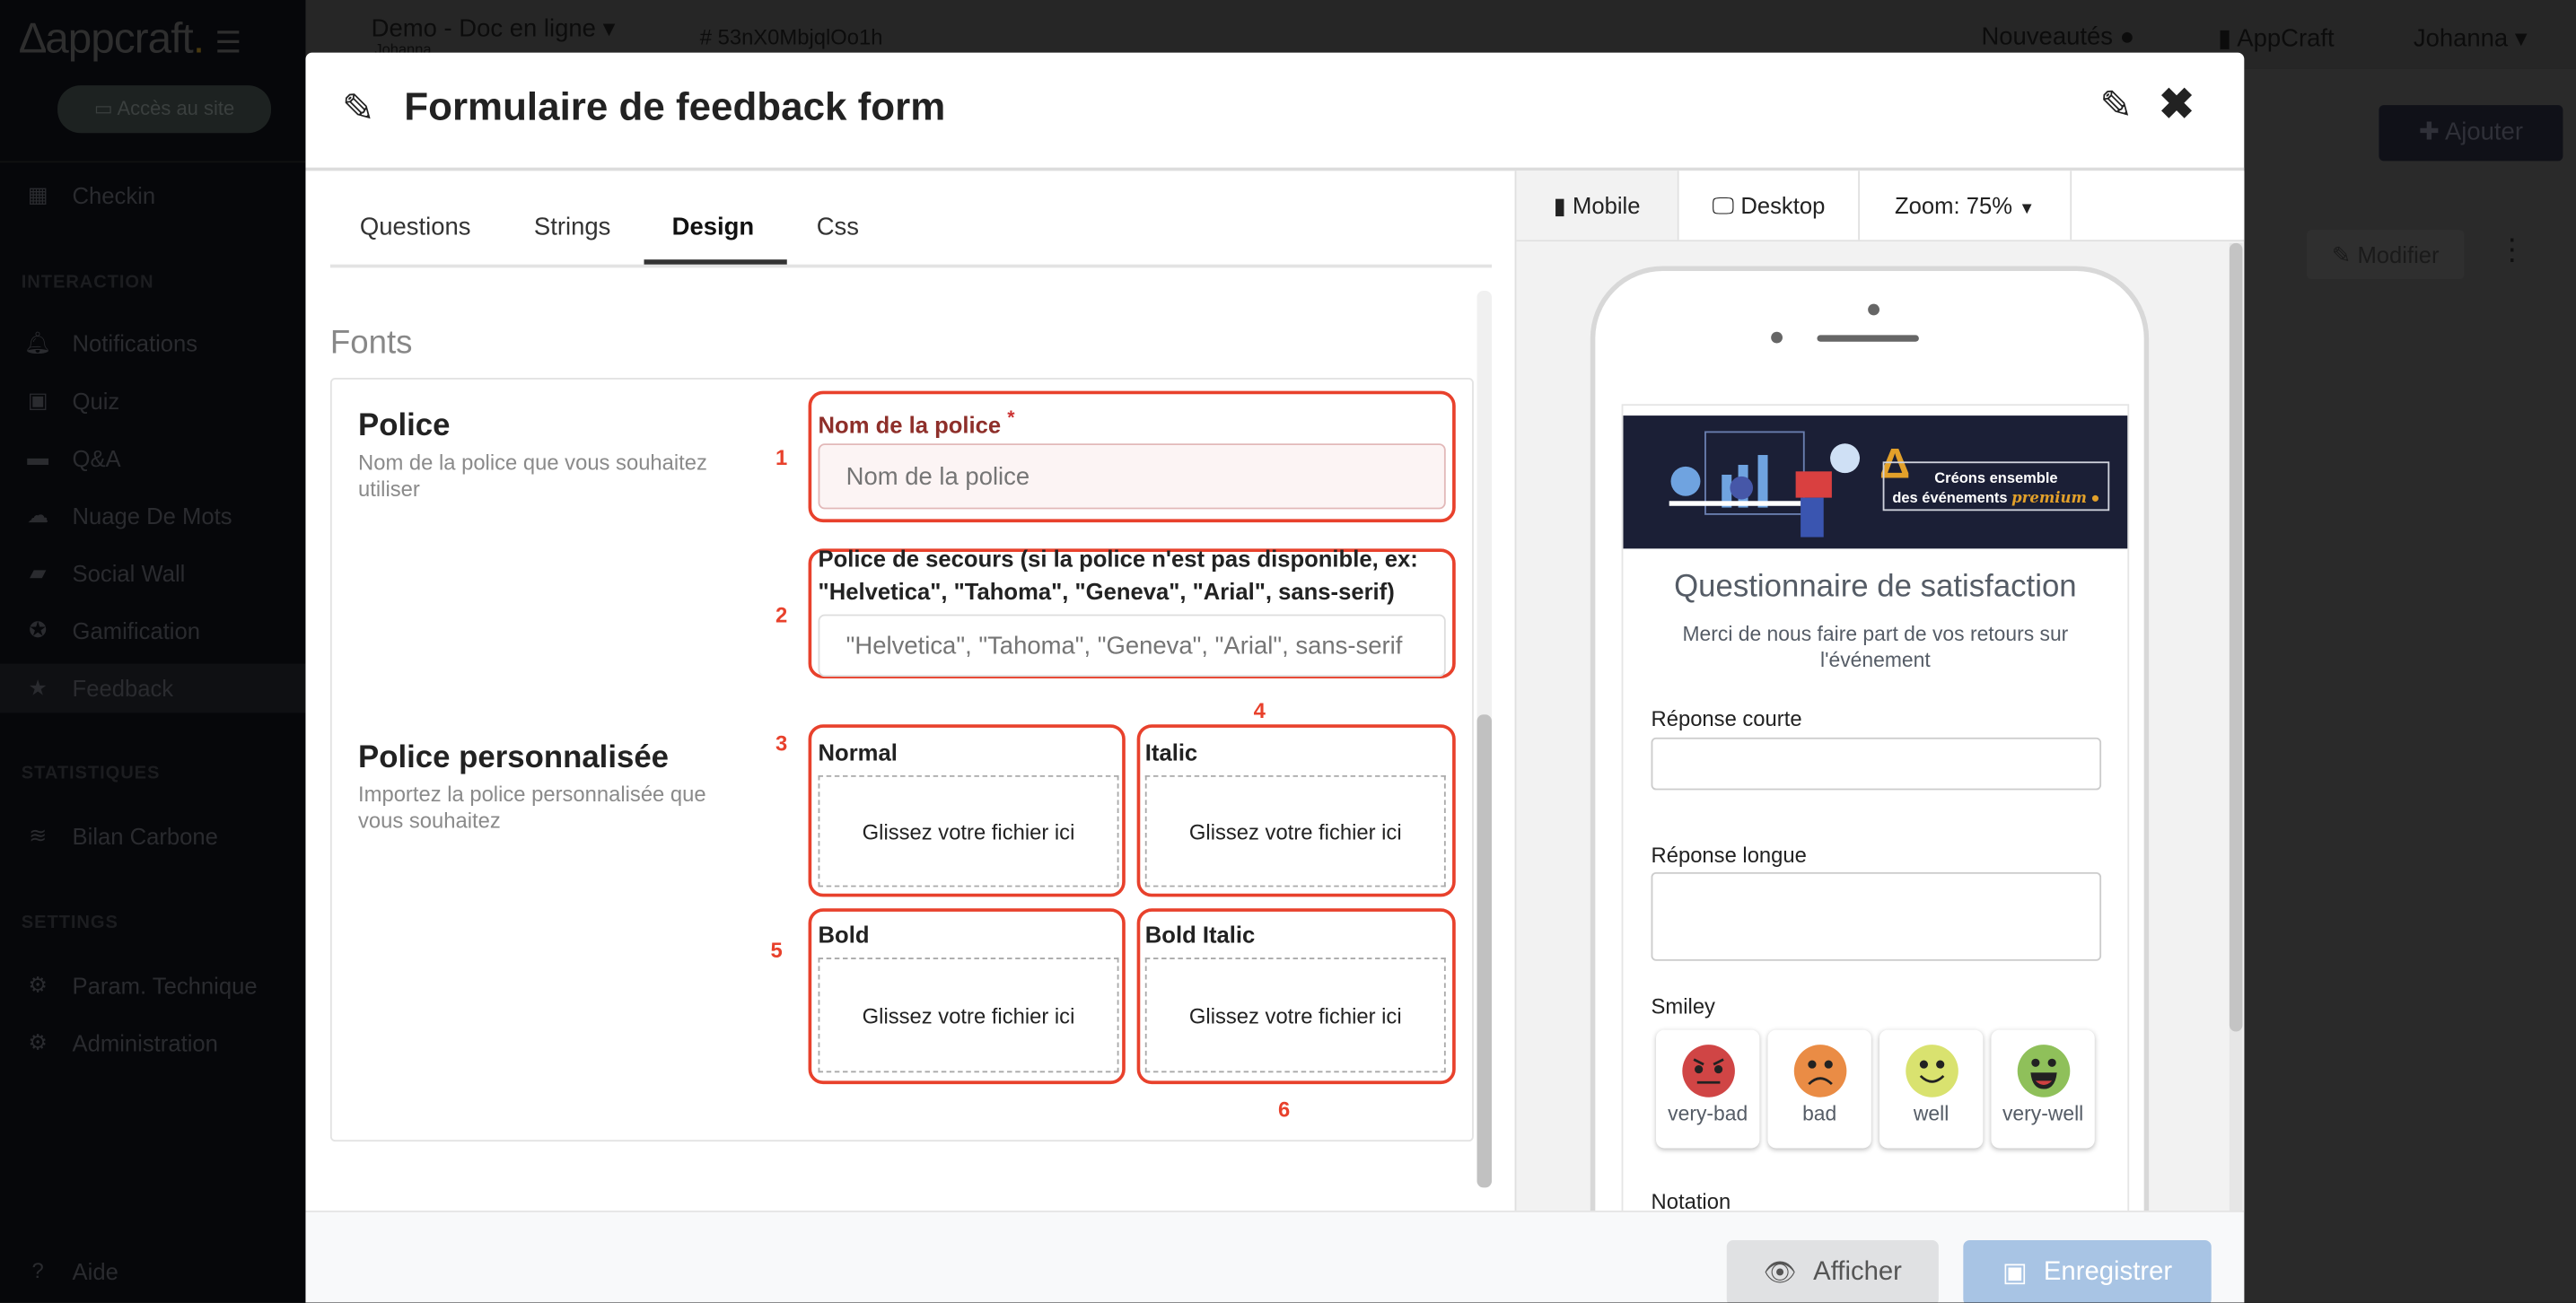  I want to click on chart-area-icon: ≋, so click(38, 835).